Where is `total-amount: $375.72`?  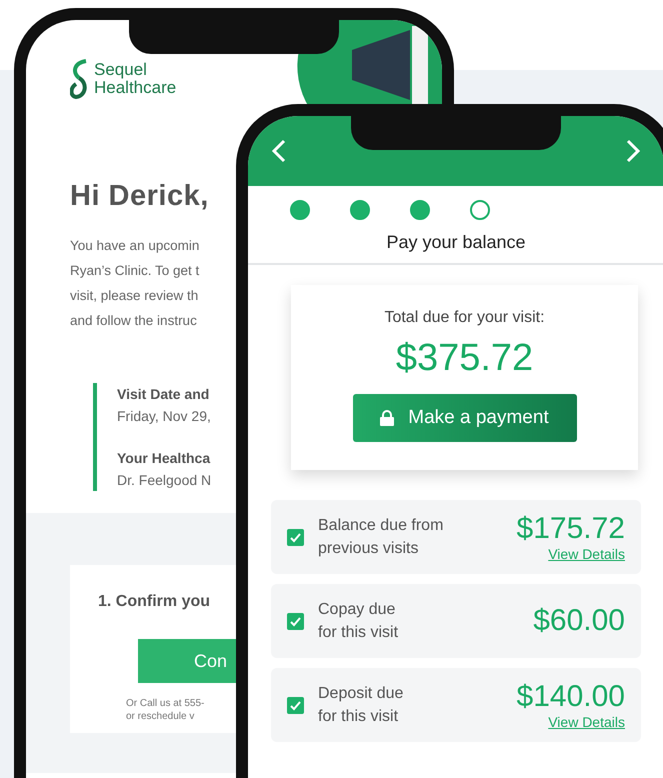
total-amount: $375.72 is located at coordinates (465, 358).